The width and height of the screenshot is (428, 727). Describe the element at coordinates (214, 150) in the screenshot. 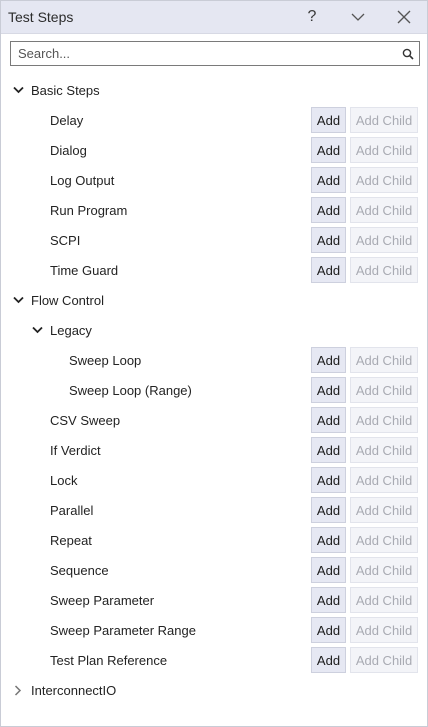

I see `tree-item-dialog: Dialog Add Add Child` at that location.